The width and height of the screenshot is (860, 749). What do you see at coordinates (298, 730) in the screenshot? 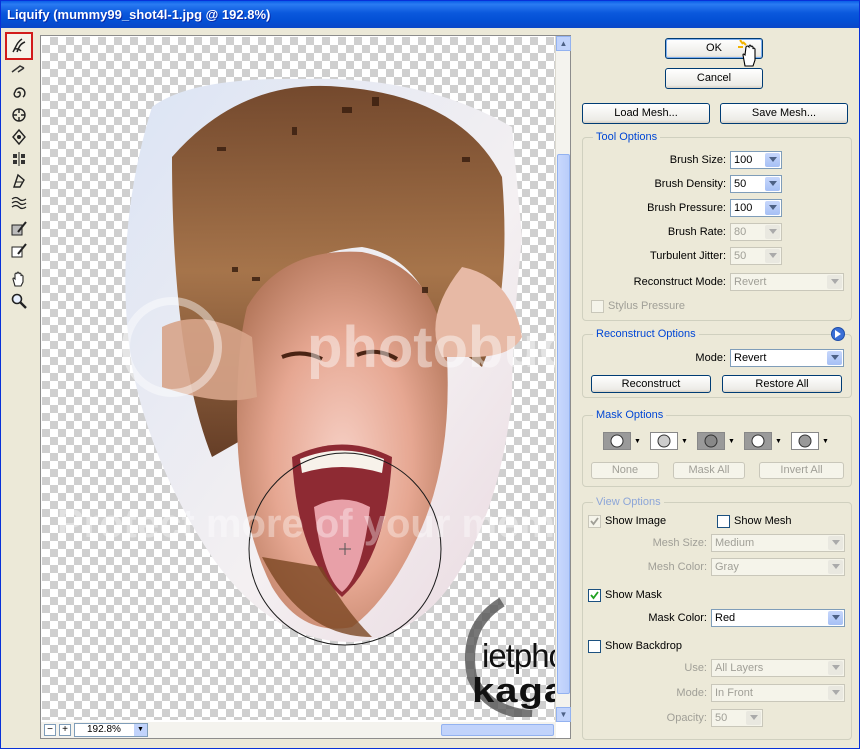
I see `horizontal-scrollbar: − + 192.8% ▼` at bounding box center [298, 730].